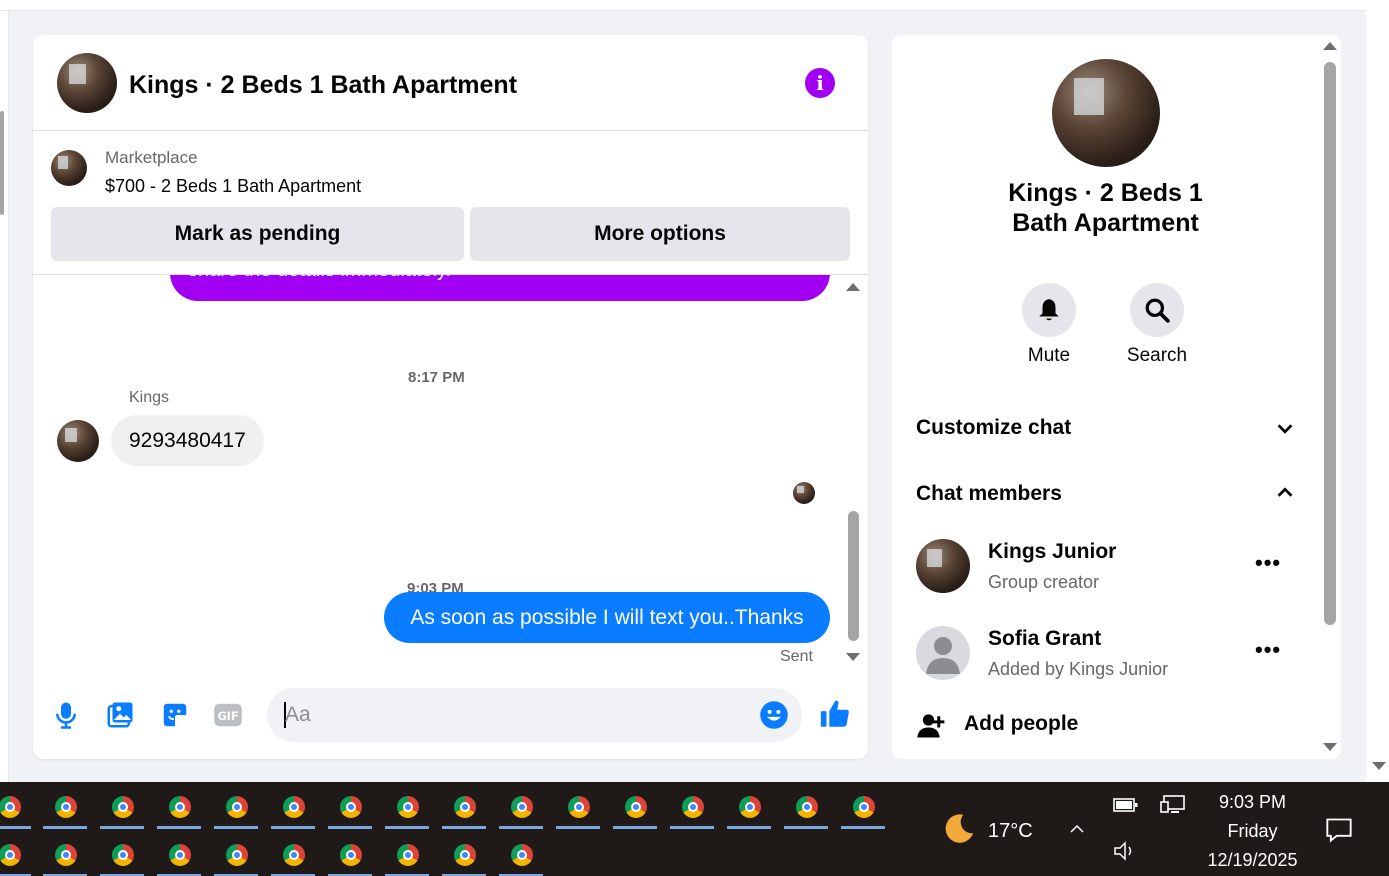  I want to click on gif-icon: GIF, so click(228, 715).